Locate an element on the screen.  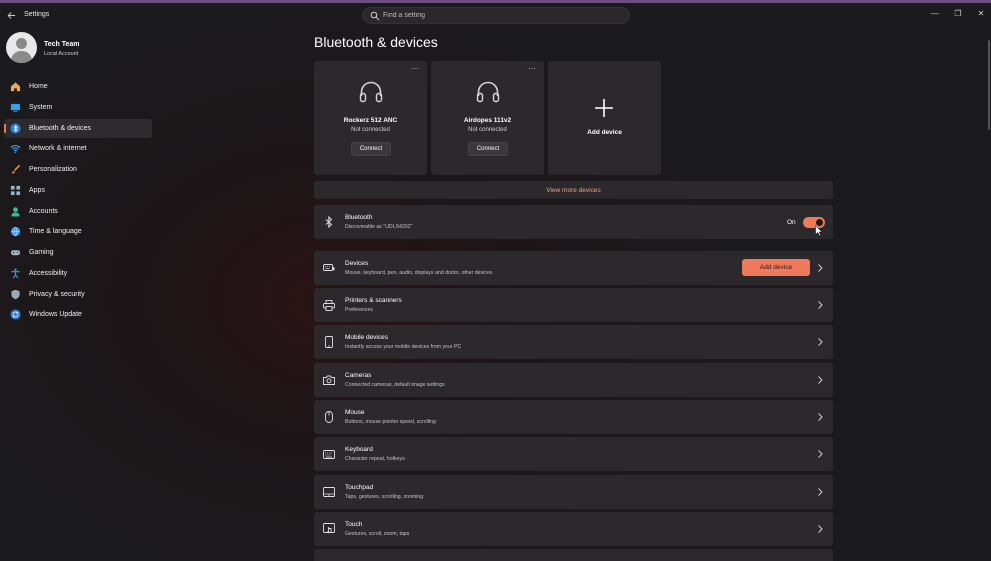
close-button: ✕ is located at coordinates (981, 13).